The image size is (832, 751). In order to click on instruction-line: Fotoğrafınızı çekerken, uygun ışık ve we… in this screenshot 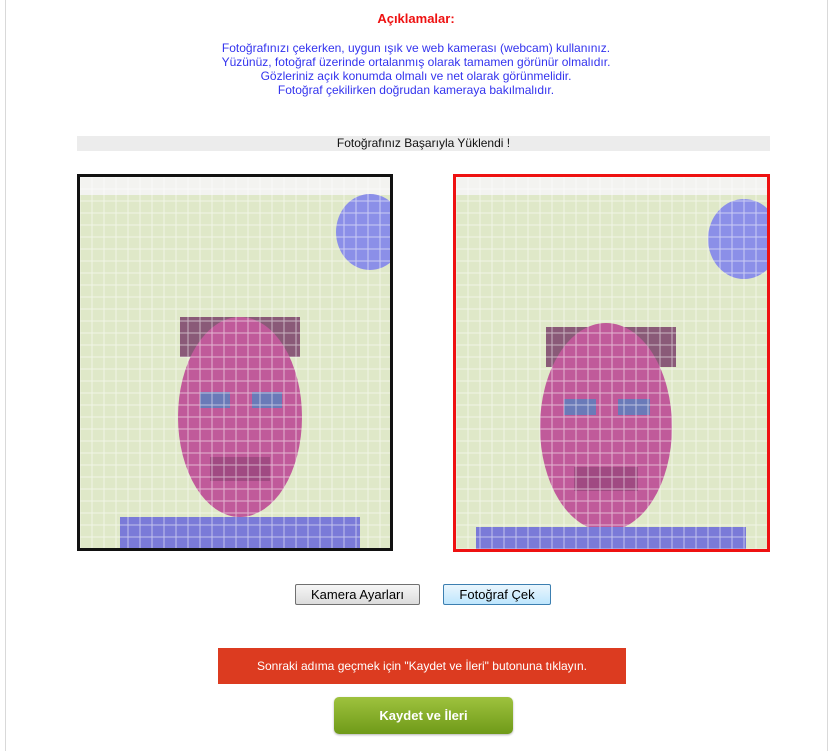, I will do `click(416, 48)`.